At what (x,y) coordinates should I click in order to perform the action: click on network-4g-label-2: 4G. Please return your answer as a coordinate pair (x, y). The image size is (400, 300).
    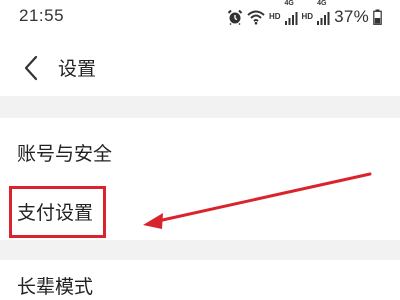
    Looking at the image, I should click on (323, 13).